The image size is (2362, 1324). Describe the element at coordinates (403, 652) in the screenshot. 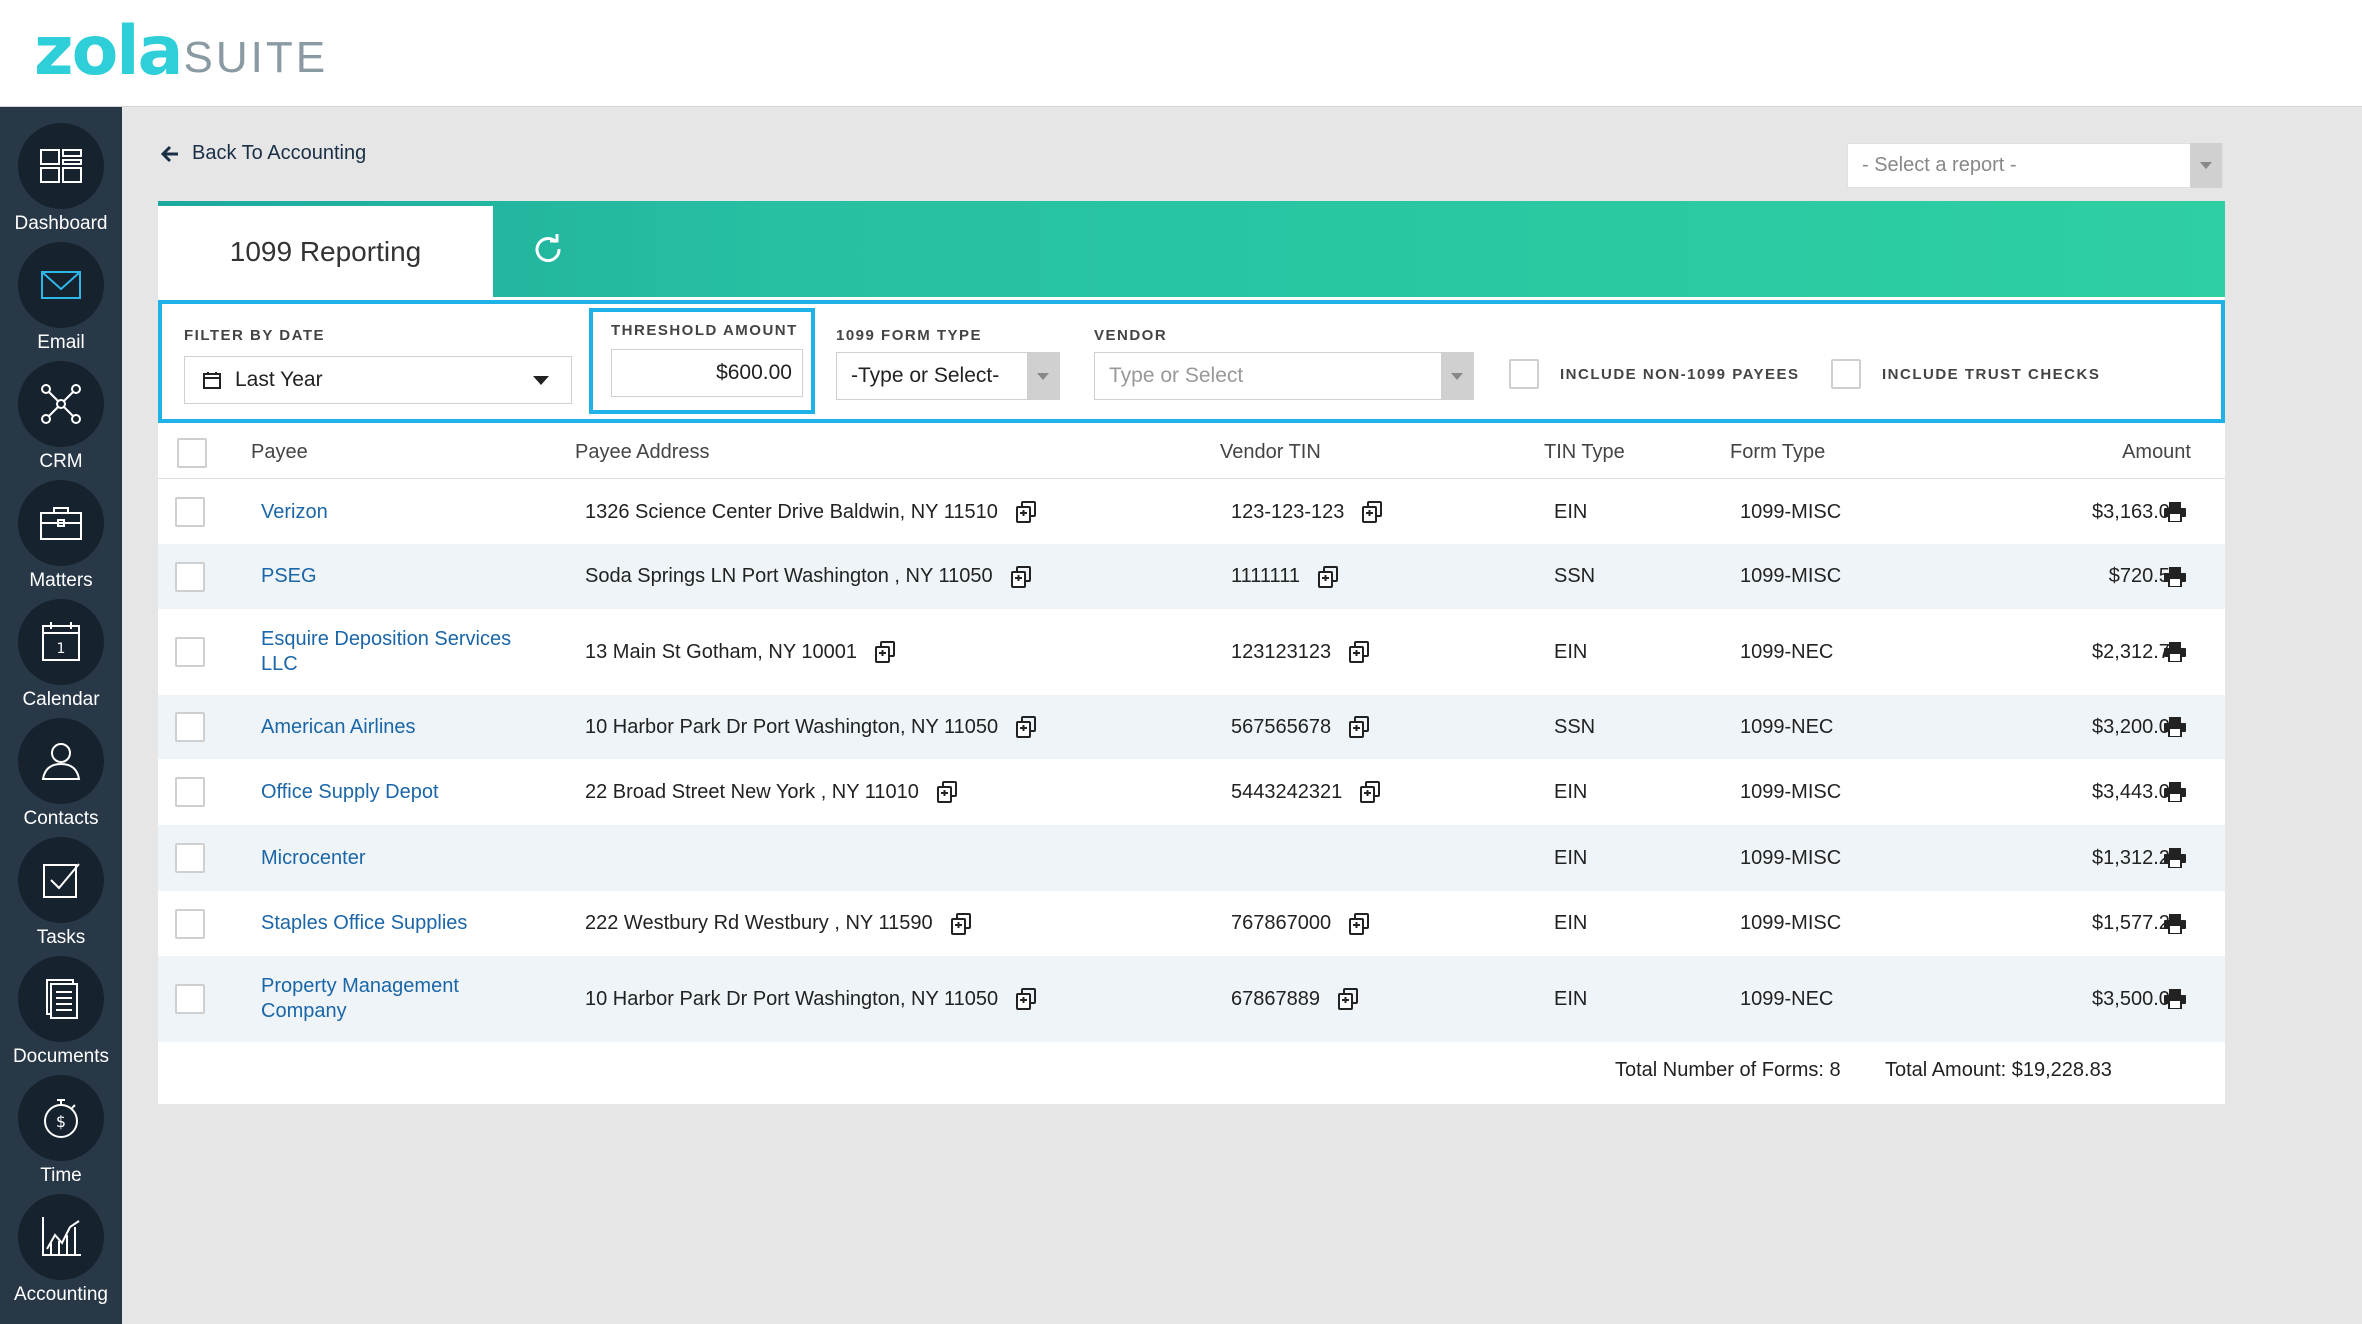

I see `payee-link: Esquire Deposition Services LLC` at that location.